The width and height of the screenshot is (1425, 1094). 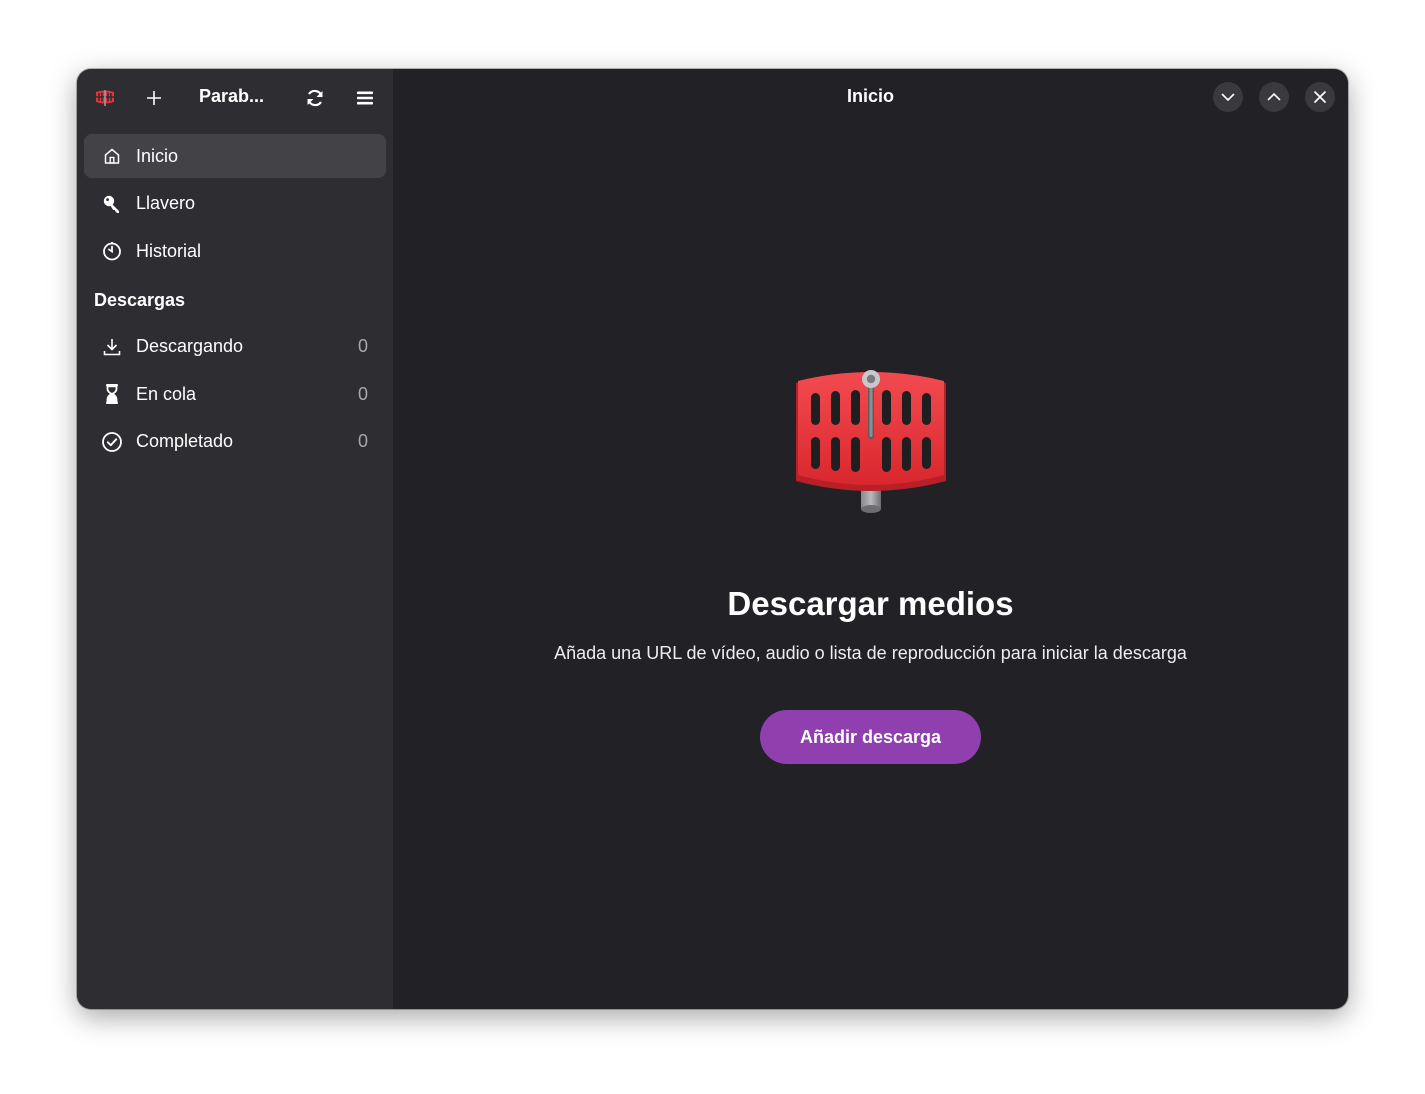 I want to click on sidebar-item-descargando: Descargando 0, so click(x=235, y=347).